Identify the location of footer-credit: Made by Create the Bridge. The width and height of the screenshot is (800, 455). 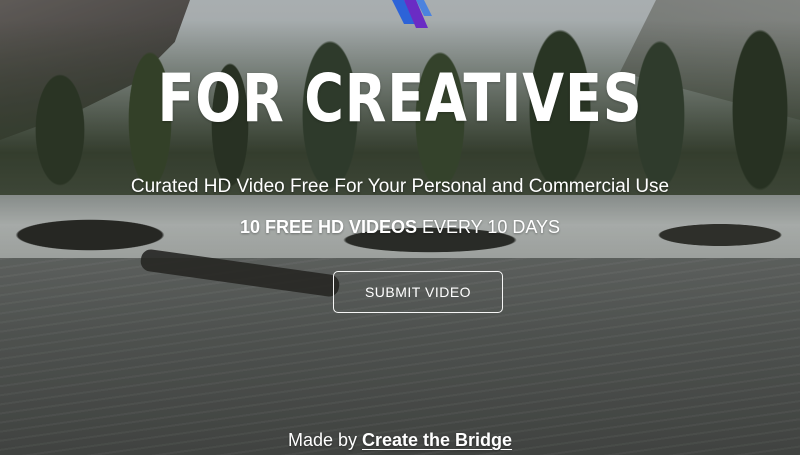
(400, 440).